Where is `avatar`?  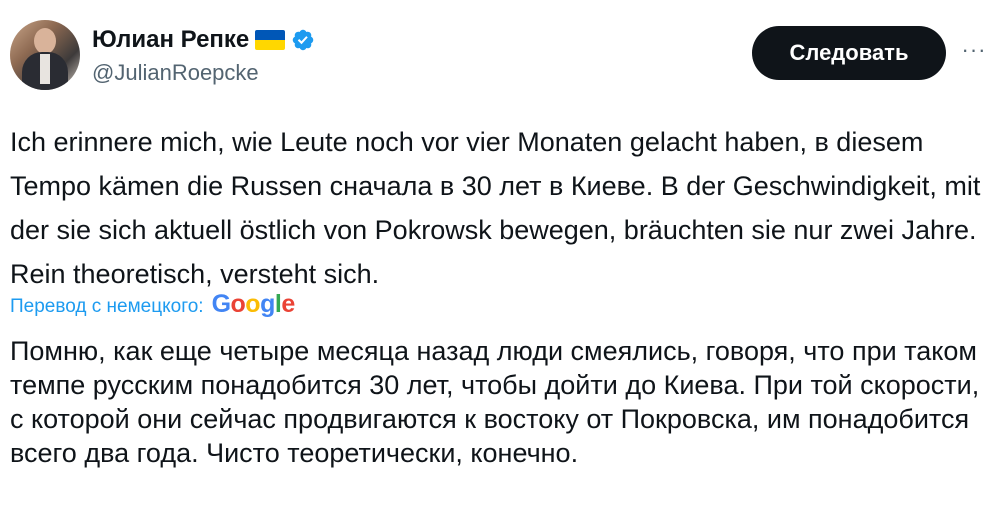
avatar is located at coordinates (45, 55).